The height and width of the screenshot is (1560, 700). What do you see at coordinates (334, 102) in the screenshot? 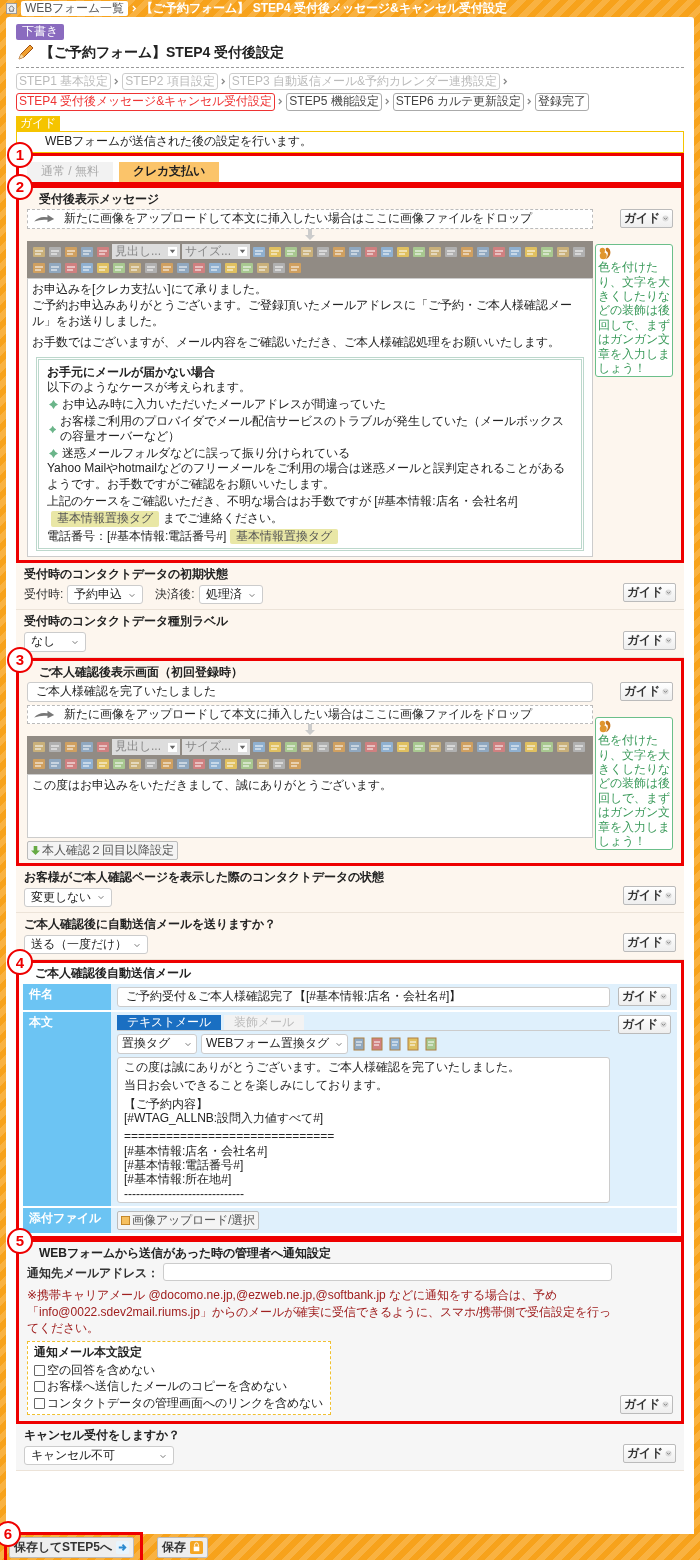
I see `step-tab: STEP5 機能設定` at bounding box center [334, 102].